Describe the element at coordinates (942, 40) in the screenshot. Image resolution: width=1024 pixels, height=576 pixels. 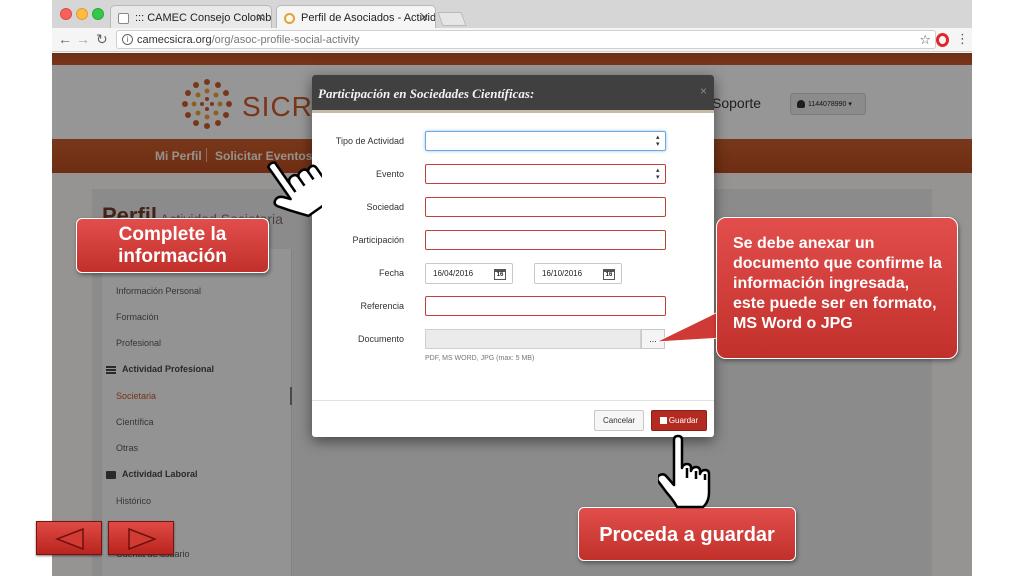
I see `opera-extension-icon` at that location.